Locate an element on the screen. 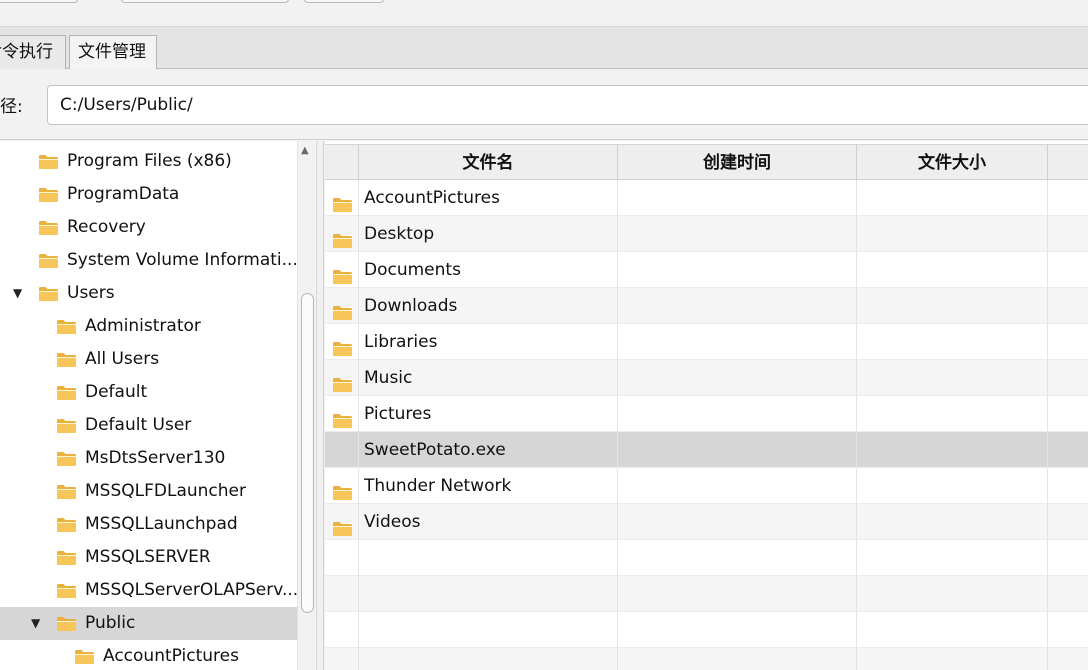 The width and height of the screenshot is (1088, 670). table-row: AccountPictures is located at coordinates (706, 198).